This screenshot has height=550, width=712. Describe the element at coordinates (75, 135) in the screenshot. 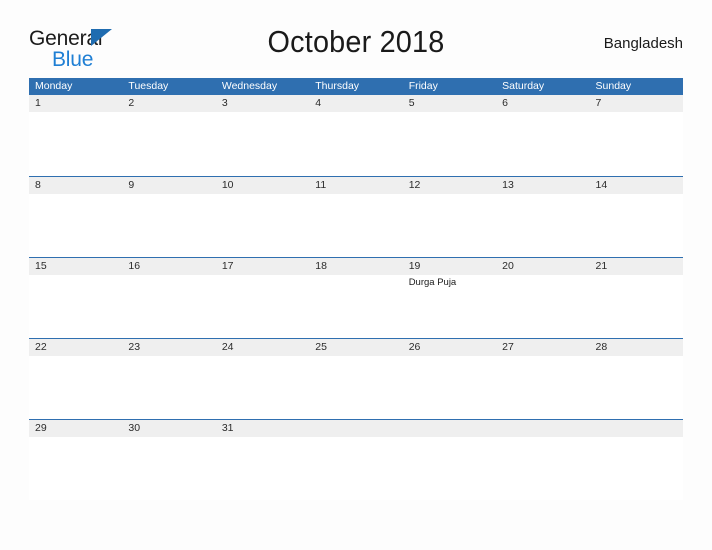

I see `day-cell: 1` at that location.